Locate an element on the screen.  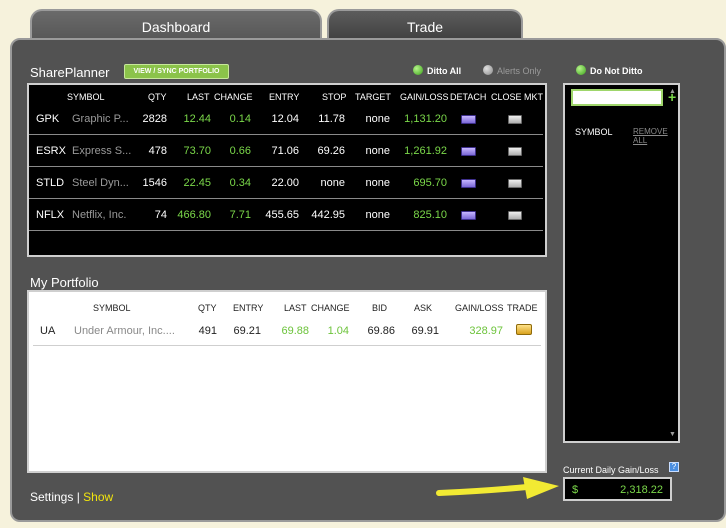
stop-cell: none is located at coordinates (332, 183).